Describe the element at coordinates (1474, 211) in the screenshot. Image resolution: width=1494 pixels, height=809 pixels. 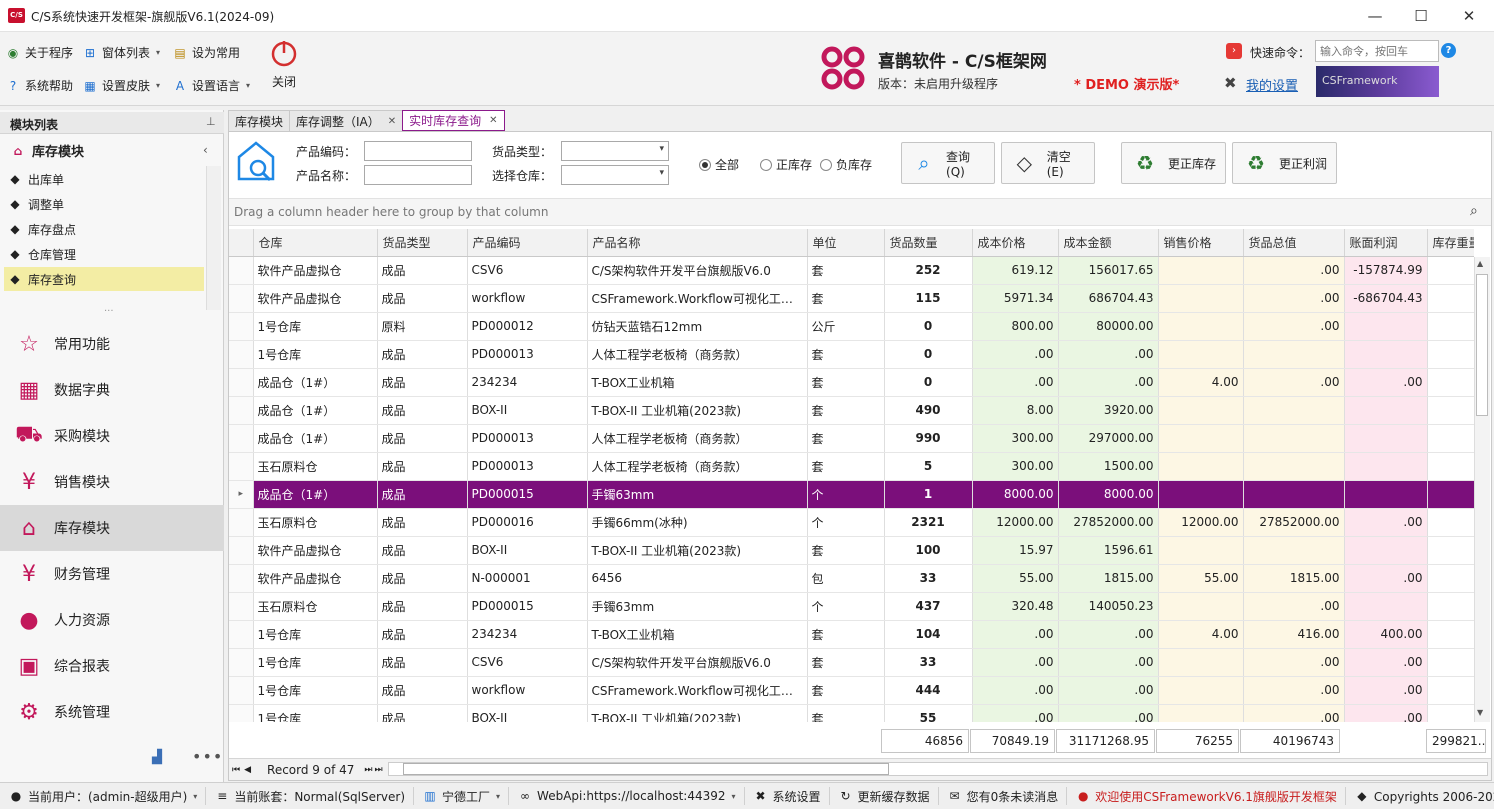
I see `search-icon: ⌕` at that location.